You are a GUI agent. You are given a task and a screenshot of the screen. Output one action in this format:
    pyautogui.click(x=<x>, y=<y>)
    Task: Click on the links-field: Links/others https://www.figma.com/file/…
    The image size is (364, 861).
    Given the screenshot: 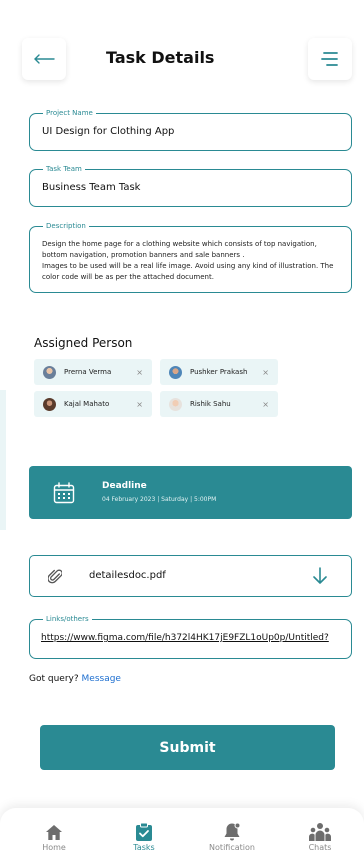 What is the action you would take?
    pyautogui.click(x=190, y=636)
    